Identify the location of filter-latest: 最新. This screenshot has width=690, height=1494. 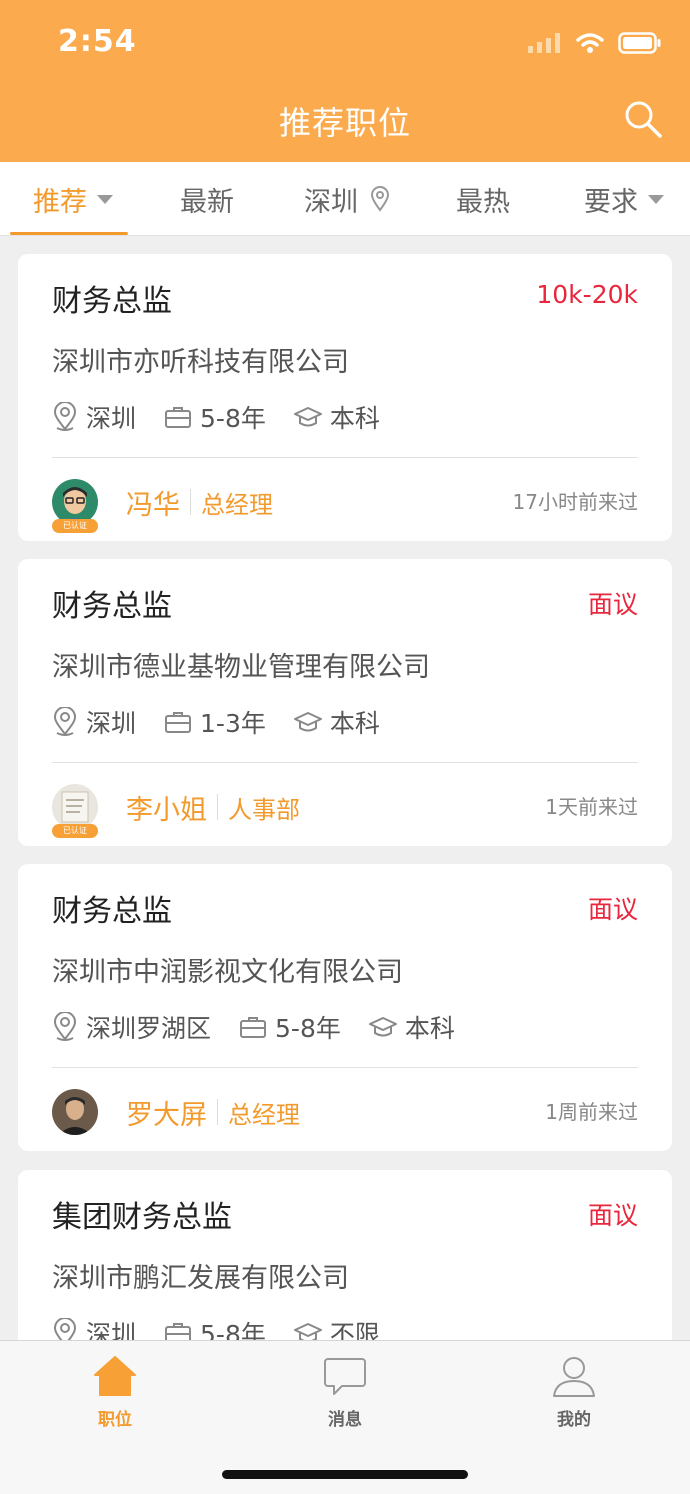
(207, 199).